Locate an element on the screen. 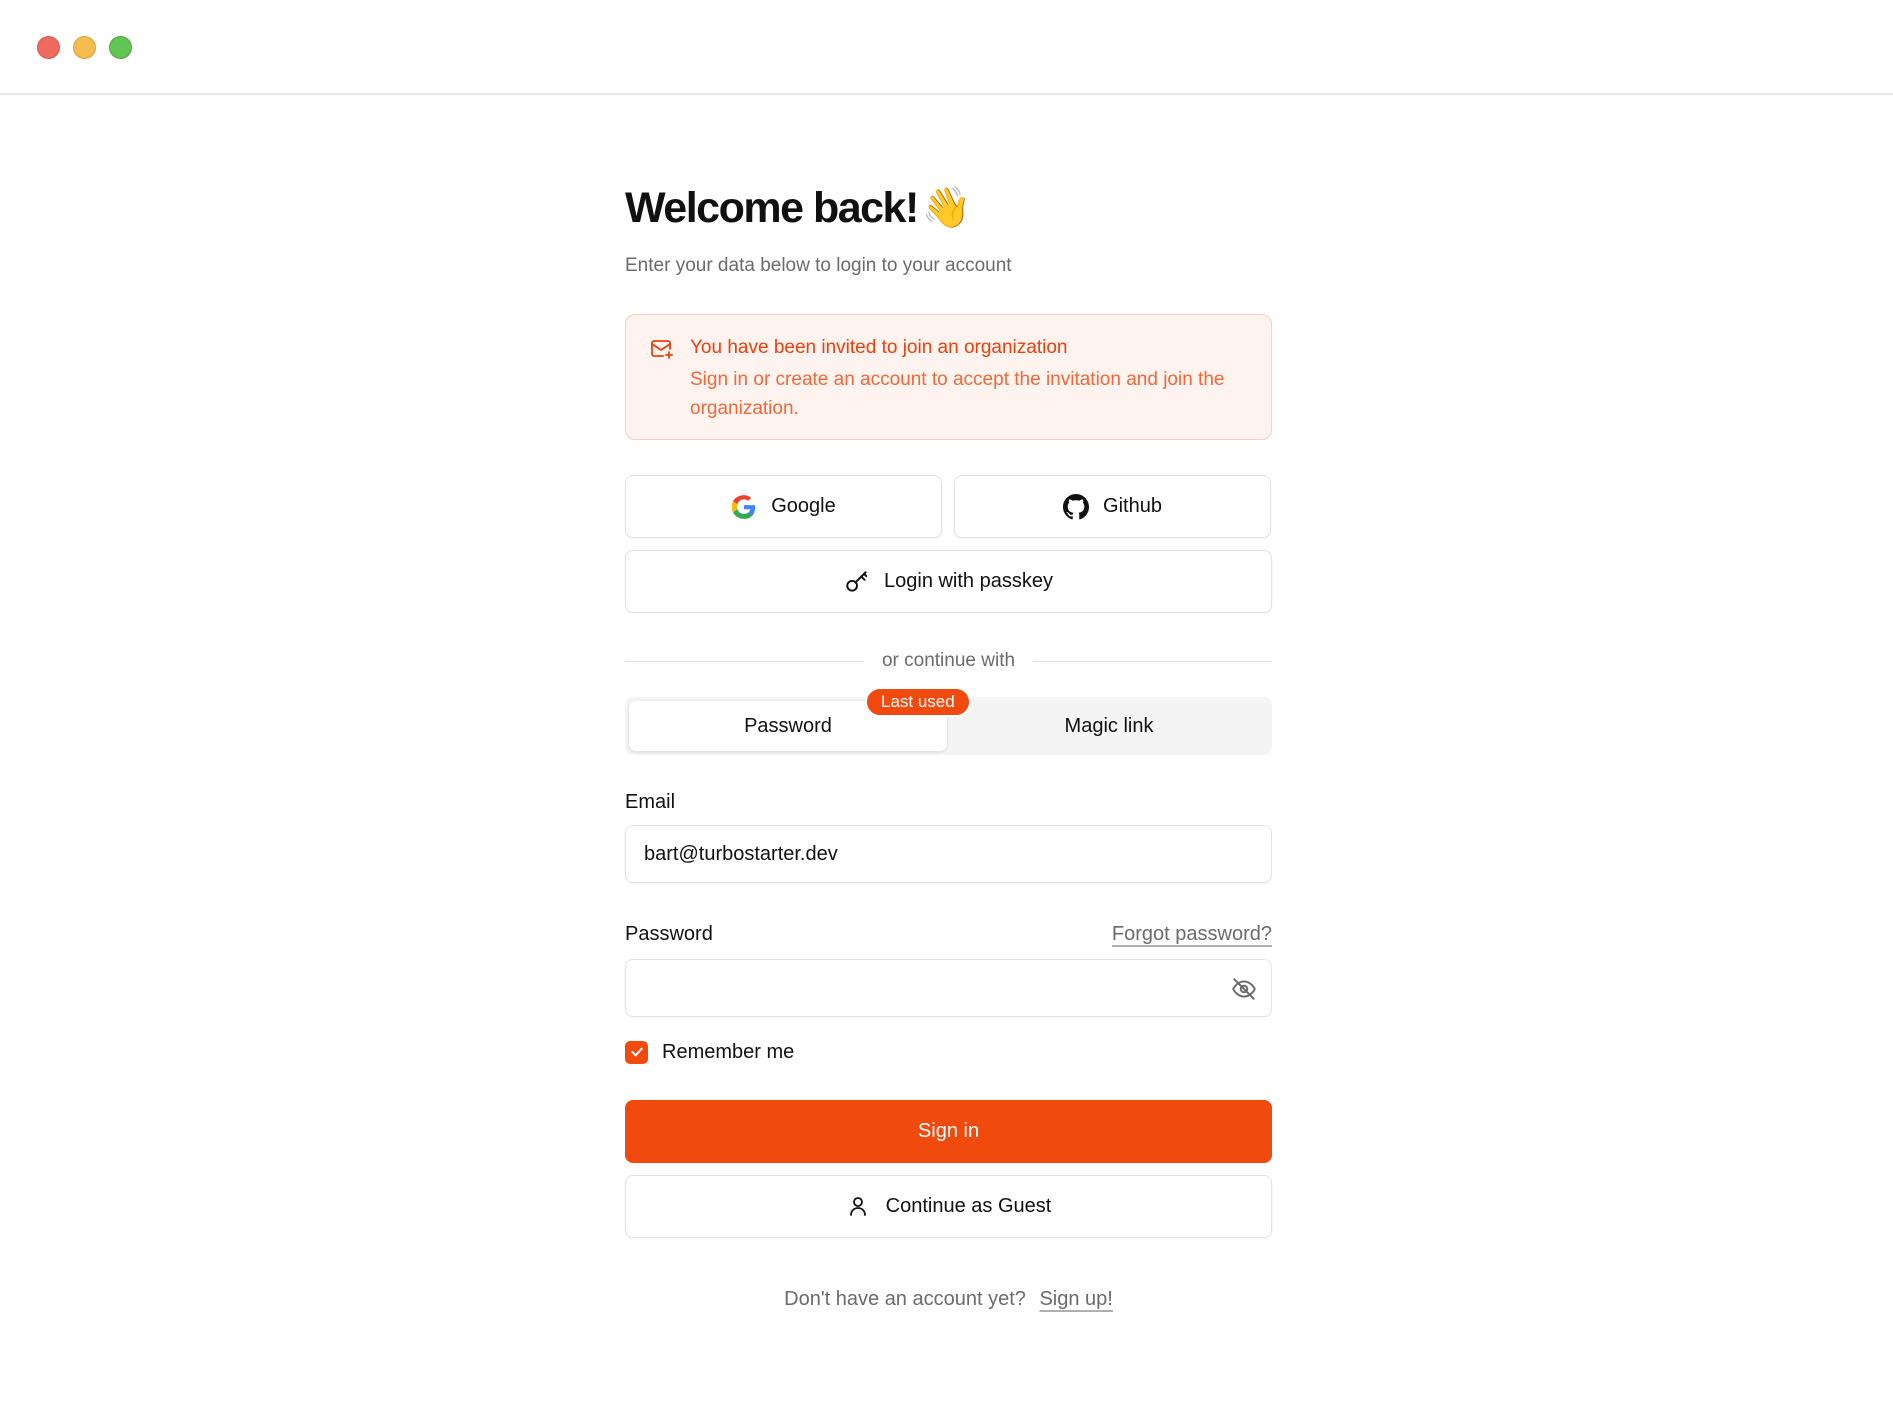  mail-plus-icon is located at coordinates (662, 349).